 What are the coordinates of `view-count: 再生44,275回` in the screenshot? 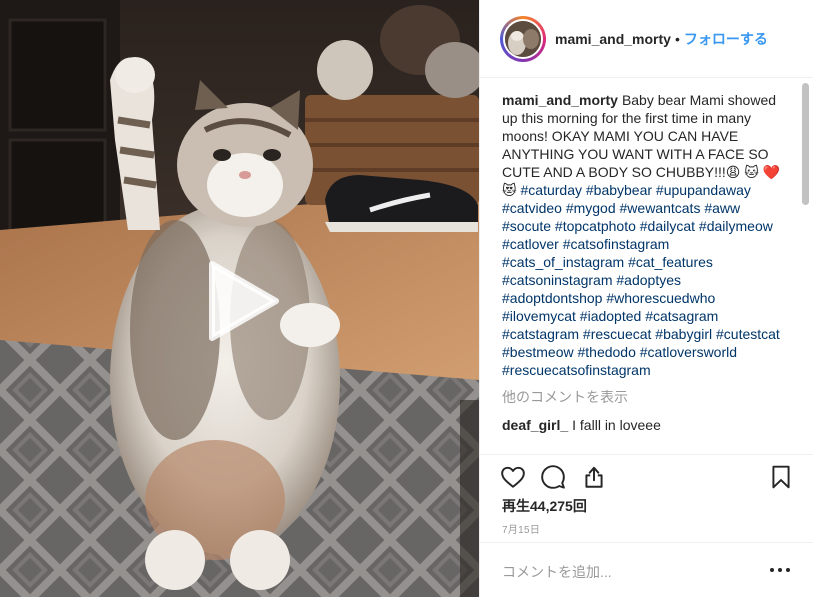 It's located at (544, 506).